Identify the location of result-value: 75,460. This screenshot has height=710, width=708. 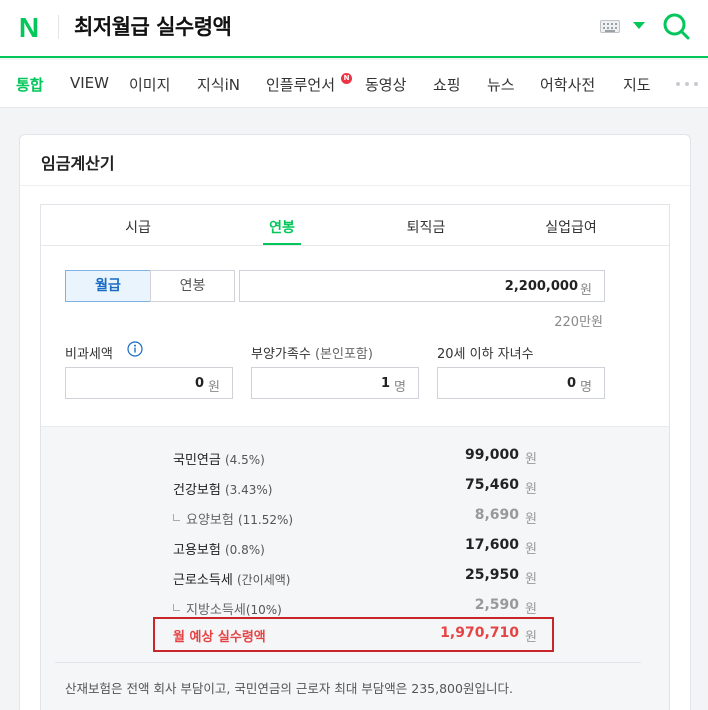
(491, 485).